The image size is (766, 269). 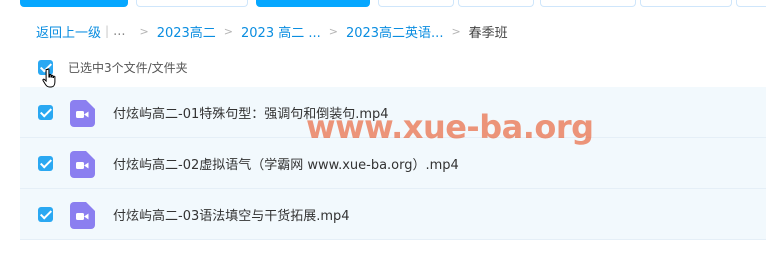 I want to click on breadcrumb-current: 春季班, so click(x=488, y=33).